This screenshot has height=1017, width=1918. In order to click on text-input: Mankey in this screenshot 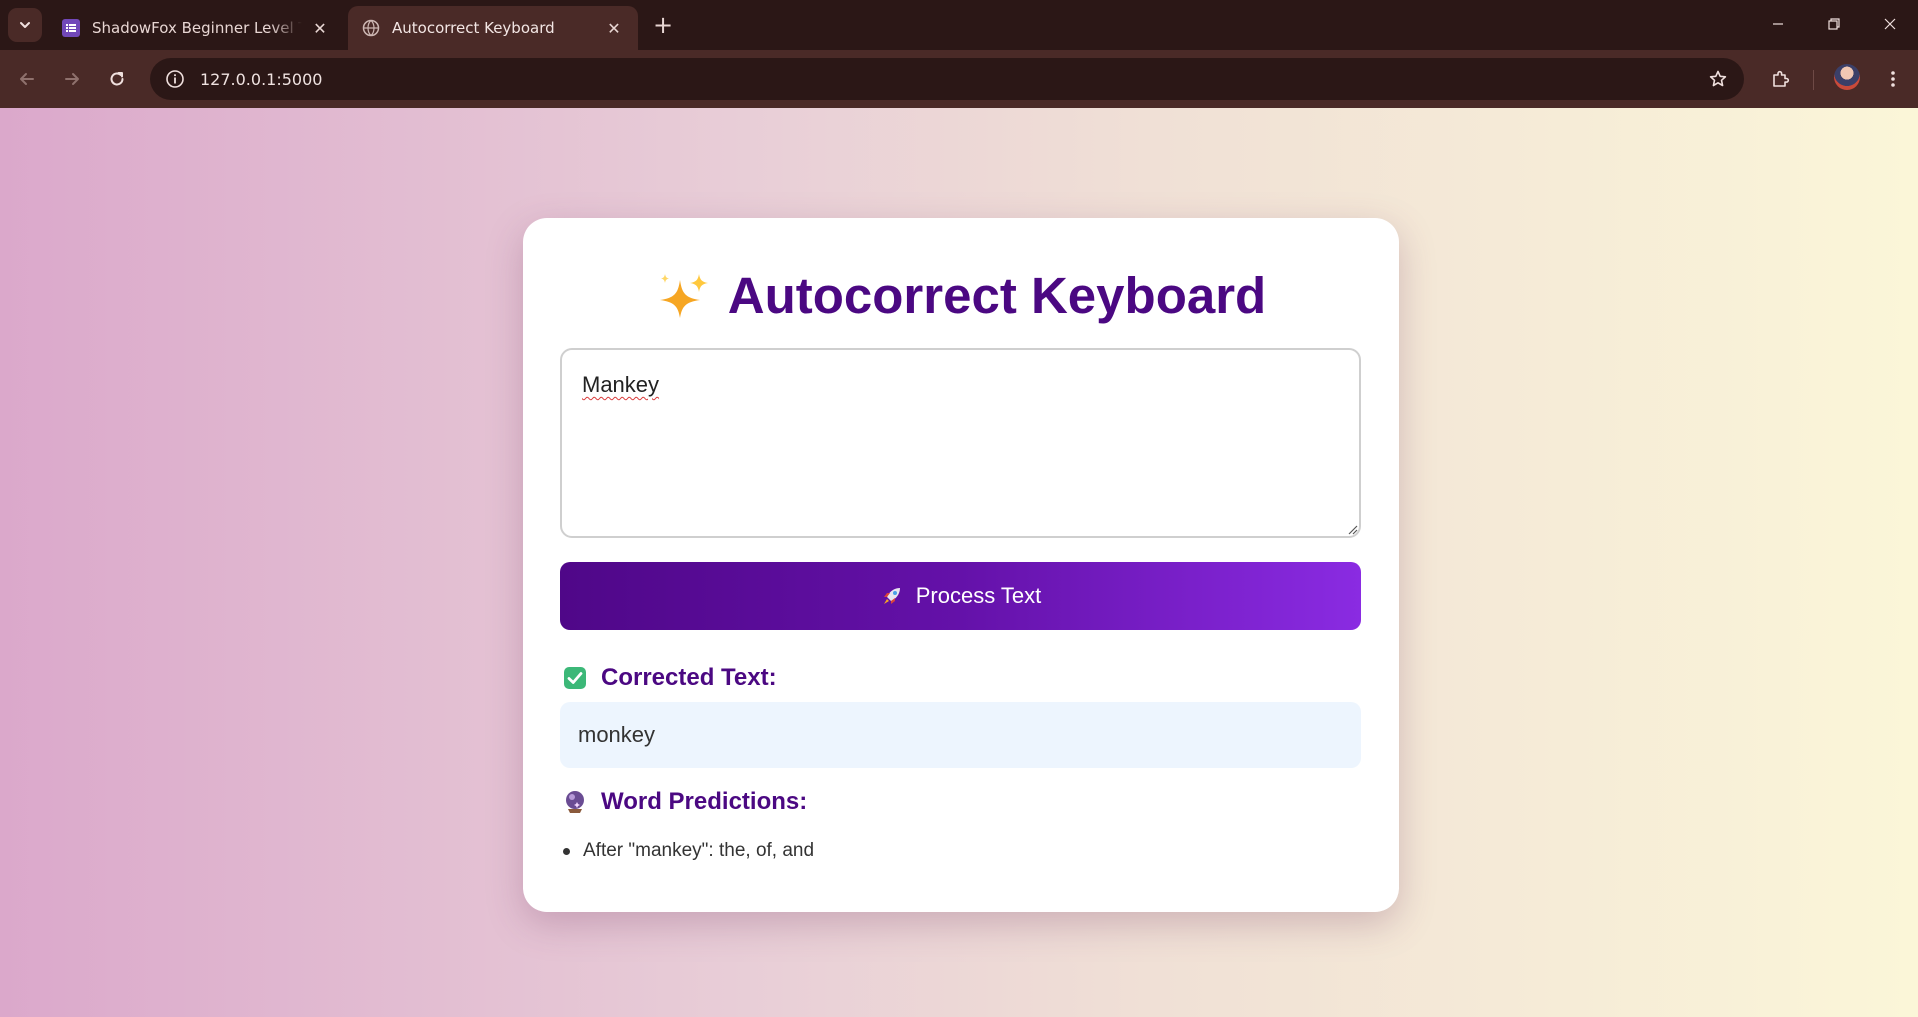, I will do `click(960, 443)`.